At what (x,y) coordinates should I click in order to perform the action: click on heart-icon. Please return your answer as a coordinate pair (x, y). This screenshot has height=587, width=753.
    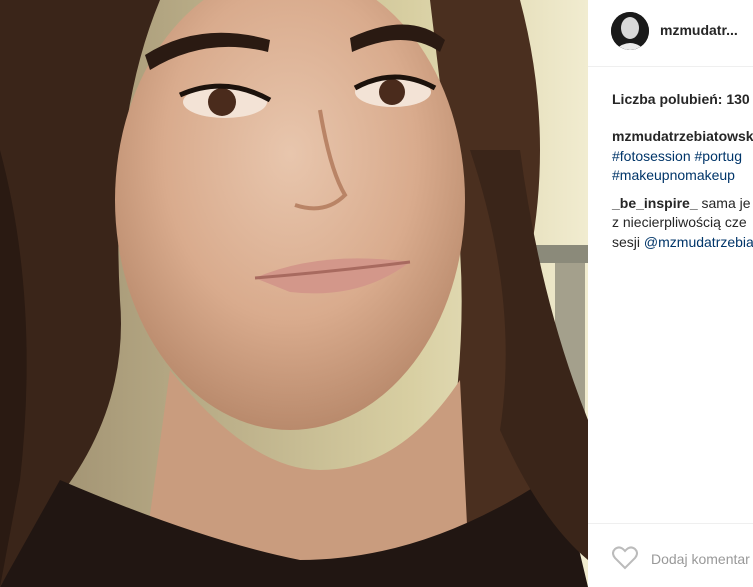
    Looking at the image, I should click on (625, 558).